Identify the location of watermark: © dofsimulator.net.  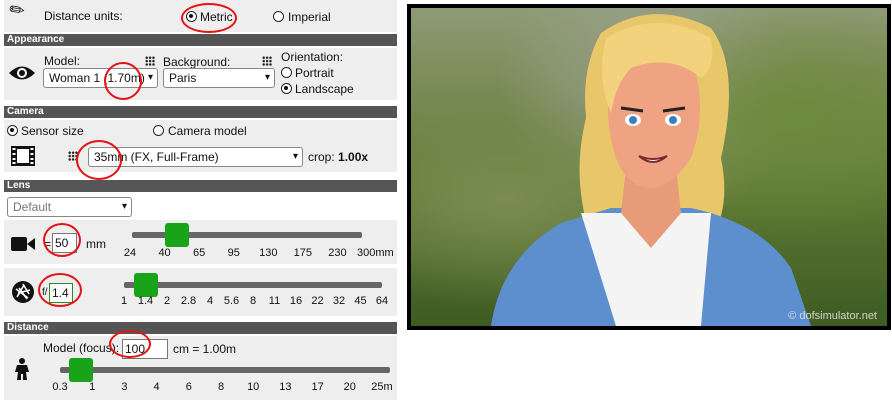
(832, 316).